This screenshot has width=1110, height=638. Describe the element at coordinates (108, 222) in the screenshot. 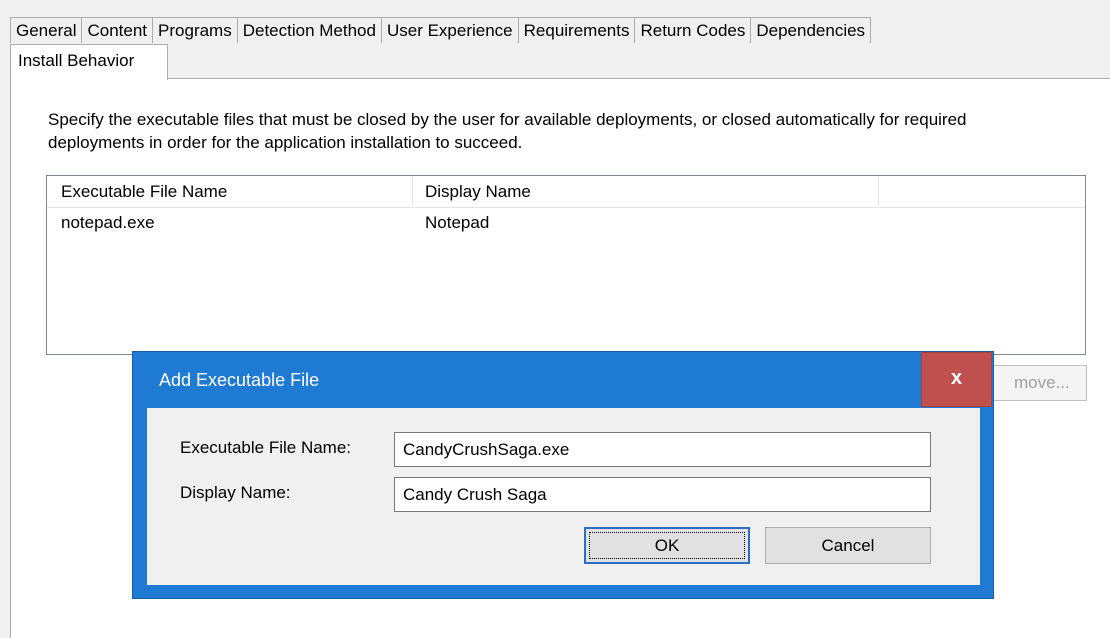

I see `list-item-exe: notepad.exe` at that location.